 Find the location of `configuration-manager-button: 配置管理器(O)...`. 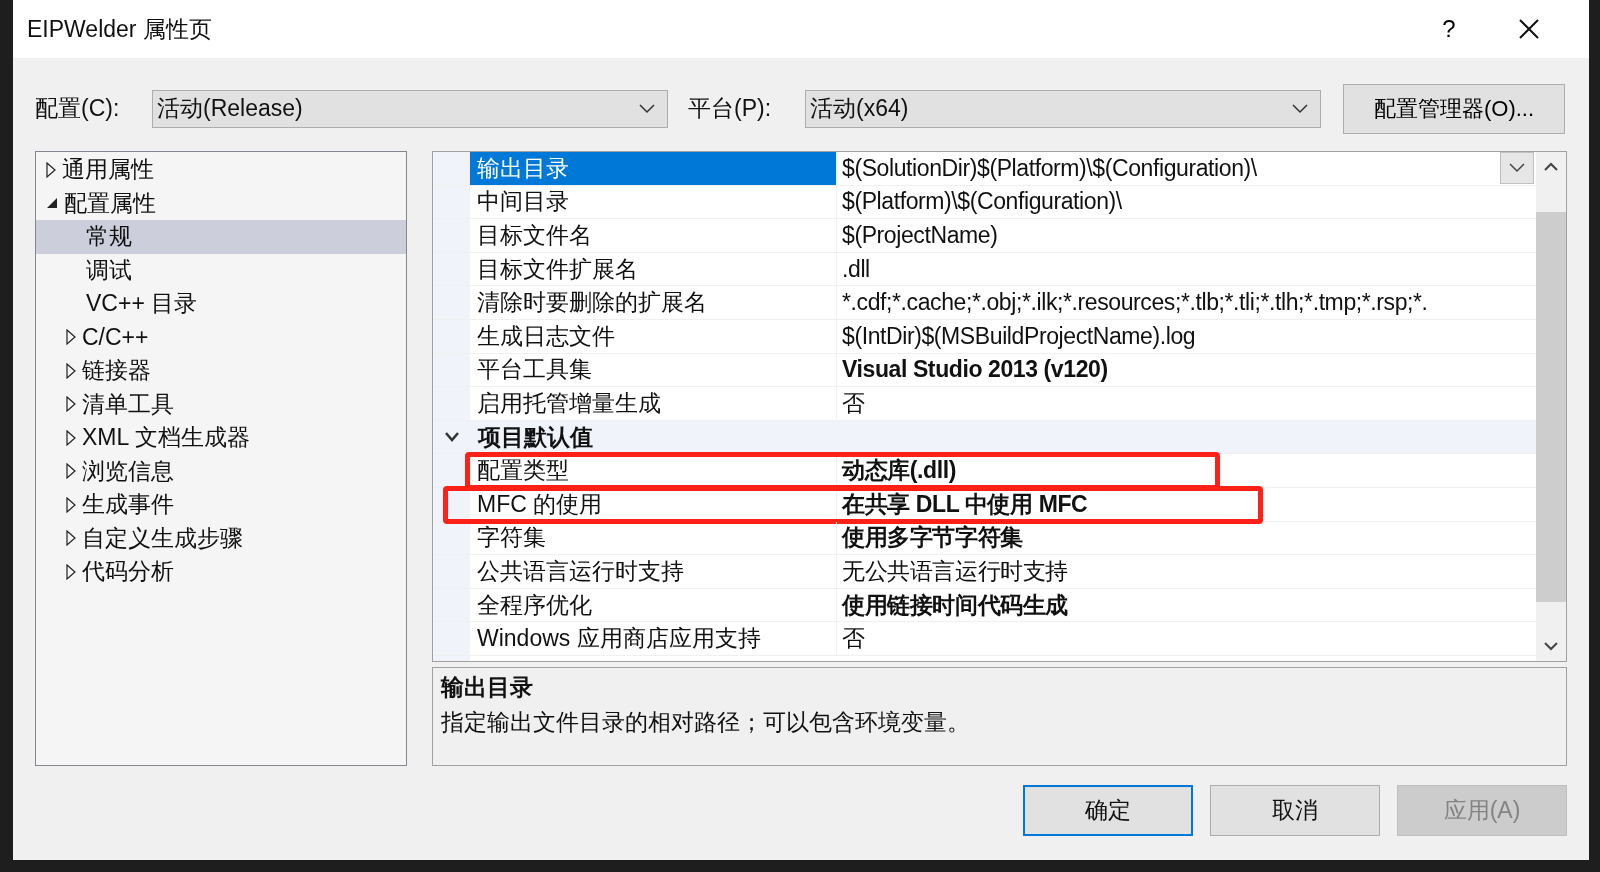

configuration-manager-button: 配置管理器(O)... is located at coordinates (1454, 108).